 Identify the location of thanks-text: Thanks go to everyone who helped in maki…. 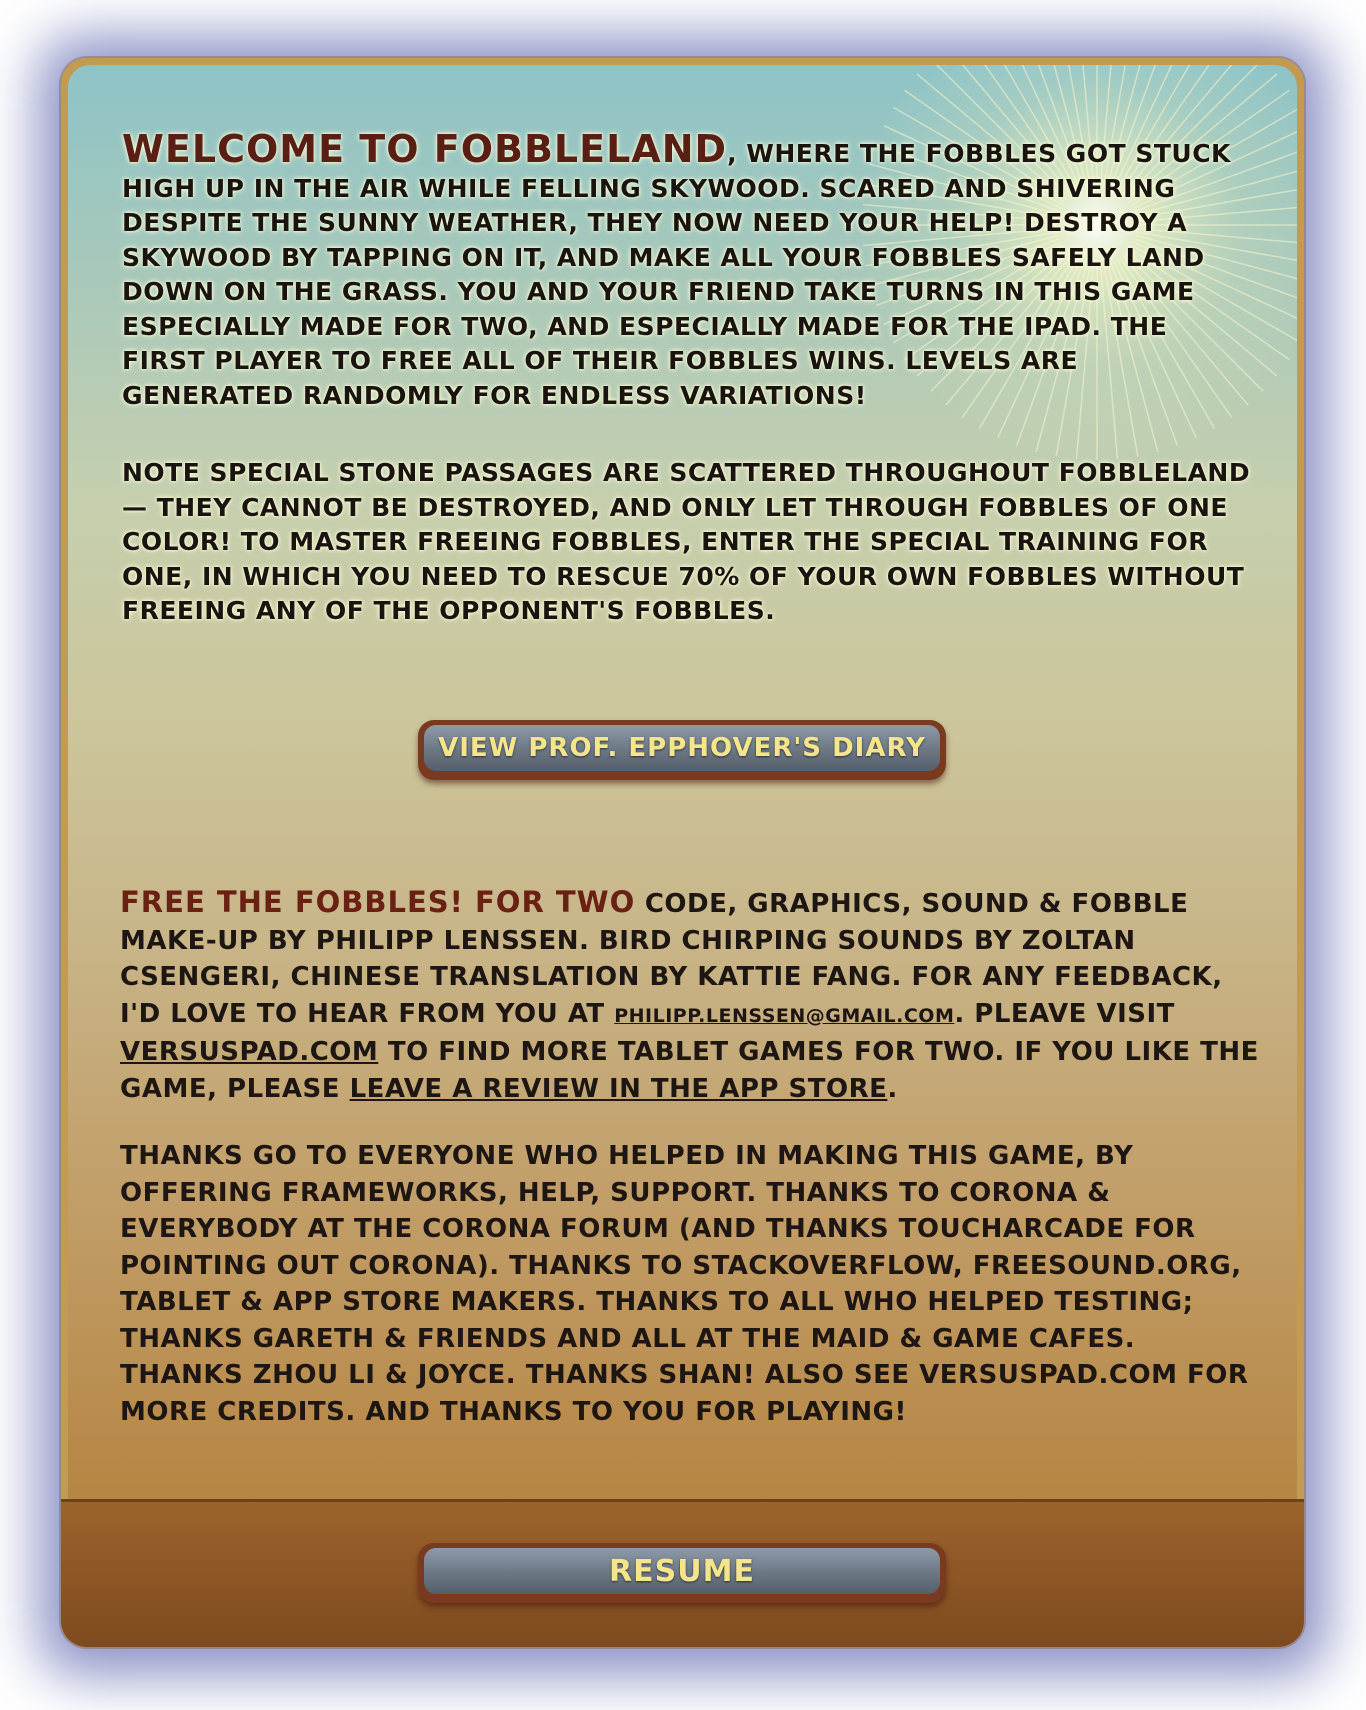
(684, 1284).